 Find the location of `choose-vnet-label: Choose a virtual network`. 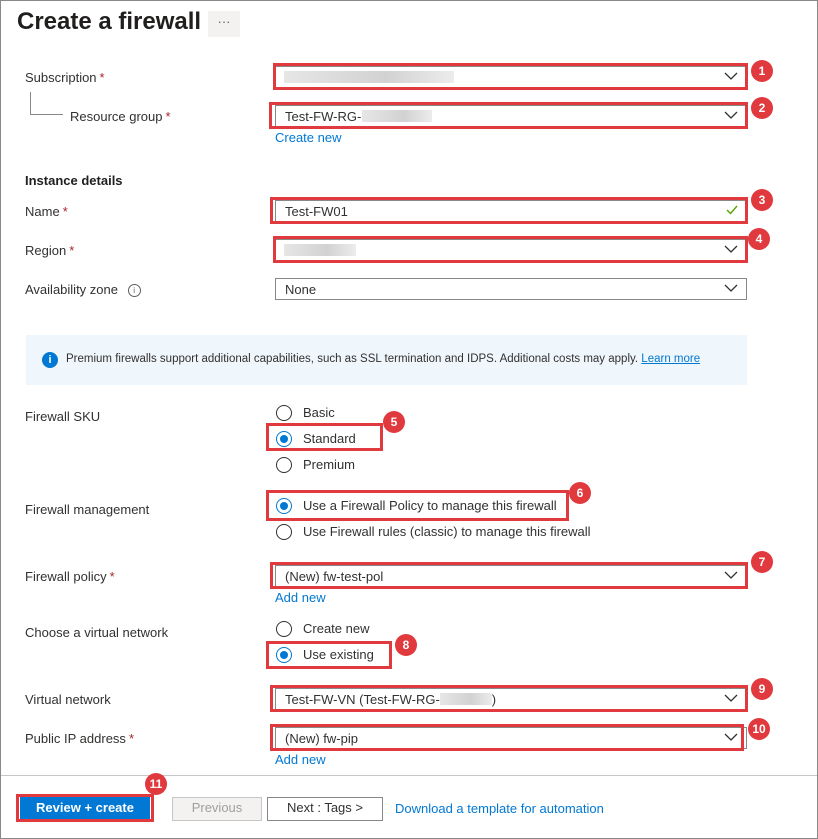

choose-vnet-label: Choose a virtual network is located at coordinates (97, 632).